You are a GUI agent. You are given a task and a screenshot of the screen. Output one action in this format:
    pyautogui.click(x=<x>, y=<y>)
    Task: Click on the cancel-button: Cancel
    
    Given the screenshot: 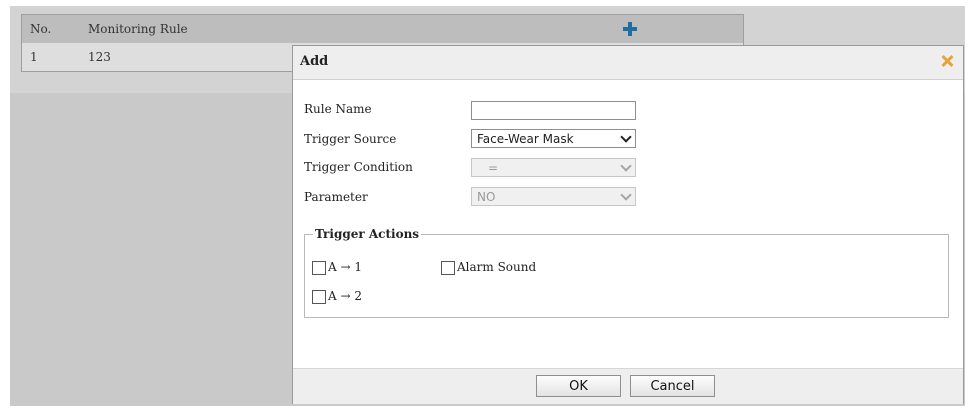 What is the action you would take?
    pyautogui.click(x=672, y=386)
    